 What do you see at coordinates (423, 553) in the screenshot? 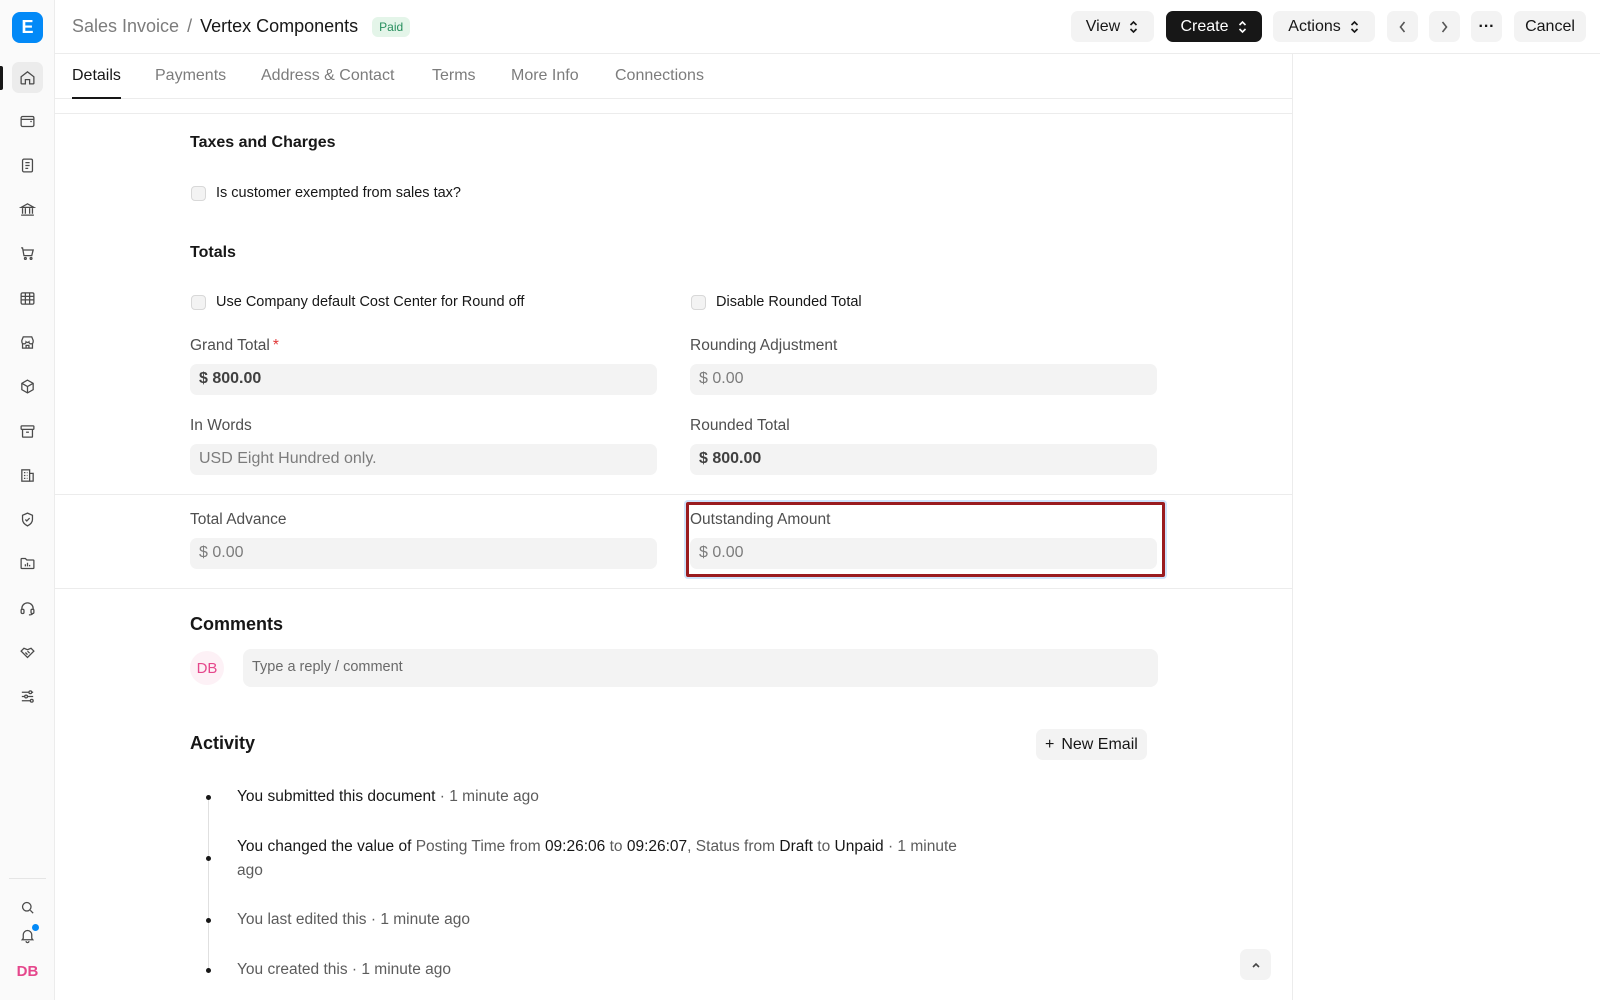
I see `total-advance-field: $ 0.00` at bounding box center [423, 553].